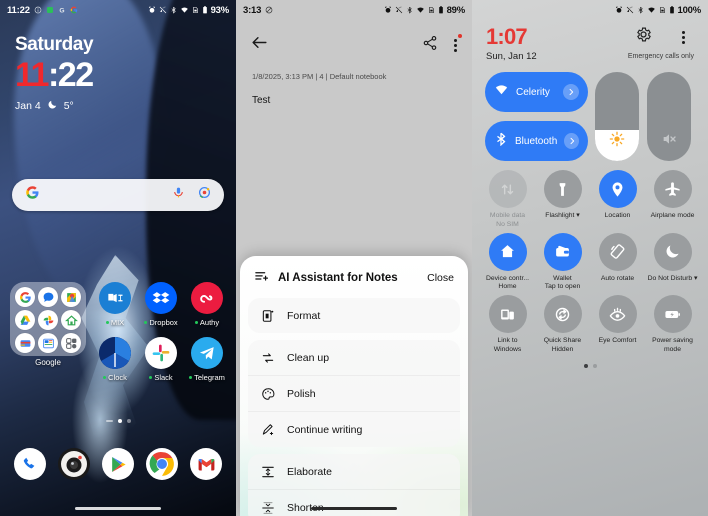 The height and width of the screenshot is (516, 708). I want to click on tile-do-not-disturb: Do Not Disturb ▾, so click(672, 262).